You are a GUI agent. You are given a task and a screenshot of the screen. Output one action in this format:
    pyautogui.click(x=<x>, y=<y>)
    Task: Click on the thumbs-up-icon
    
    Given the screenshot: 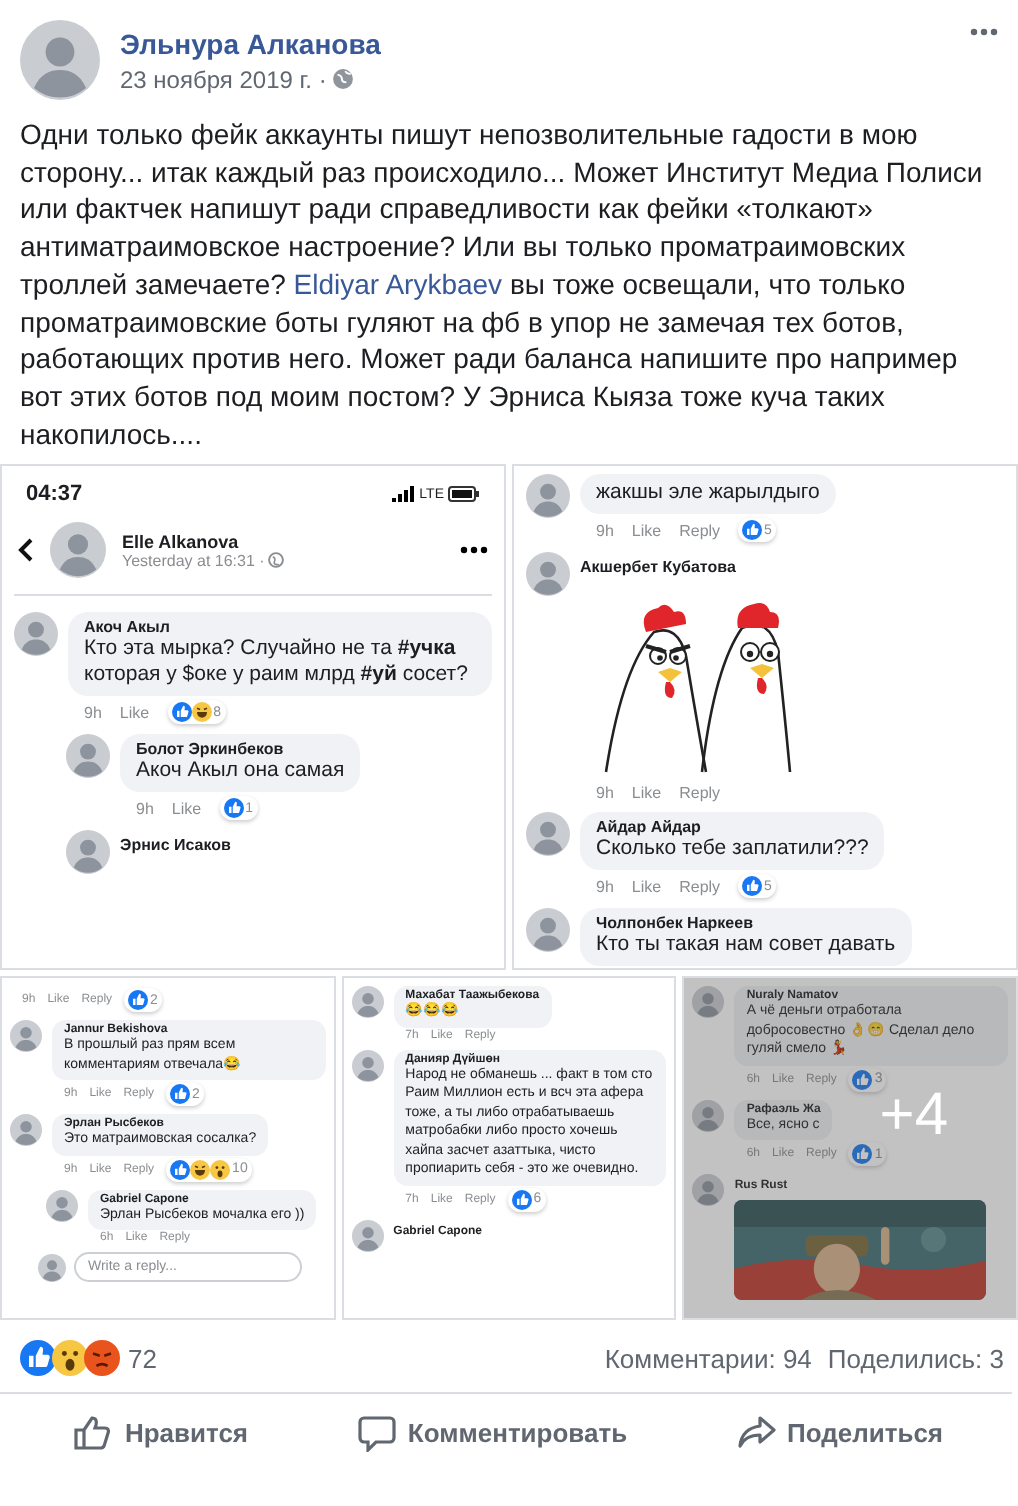 What is the action you would take?
    pyautogui.click(x=93, y=1433)
    